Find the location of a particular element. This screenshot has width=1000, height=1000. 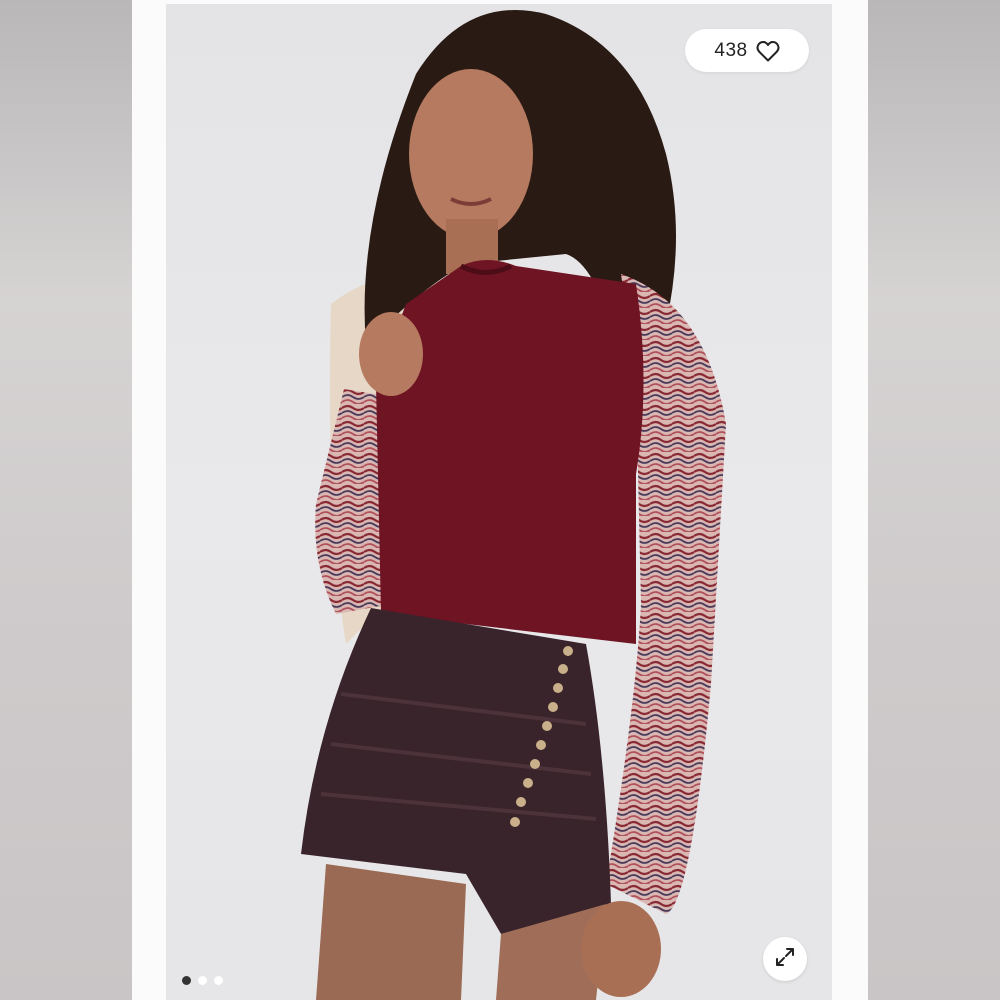

expand-image-button is located at coordinates (785, 959).